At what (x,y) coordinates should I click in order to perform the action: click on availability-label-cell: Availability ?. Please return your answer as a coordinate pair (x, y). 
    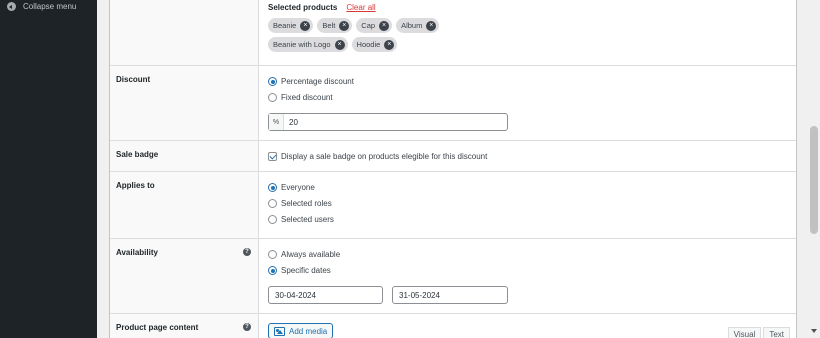
    Looking at the image, I should click on (184, 276).